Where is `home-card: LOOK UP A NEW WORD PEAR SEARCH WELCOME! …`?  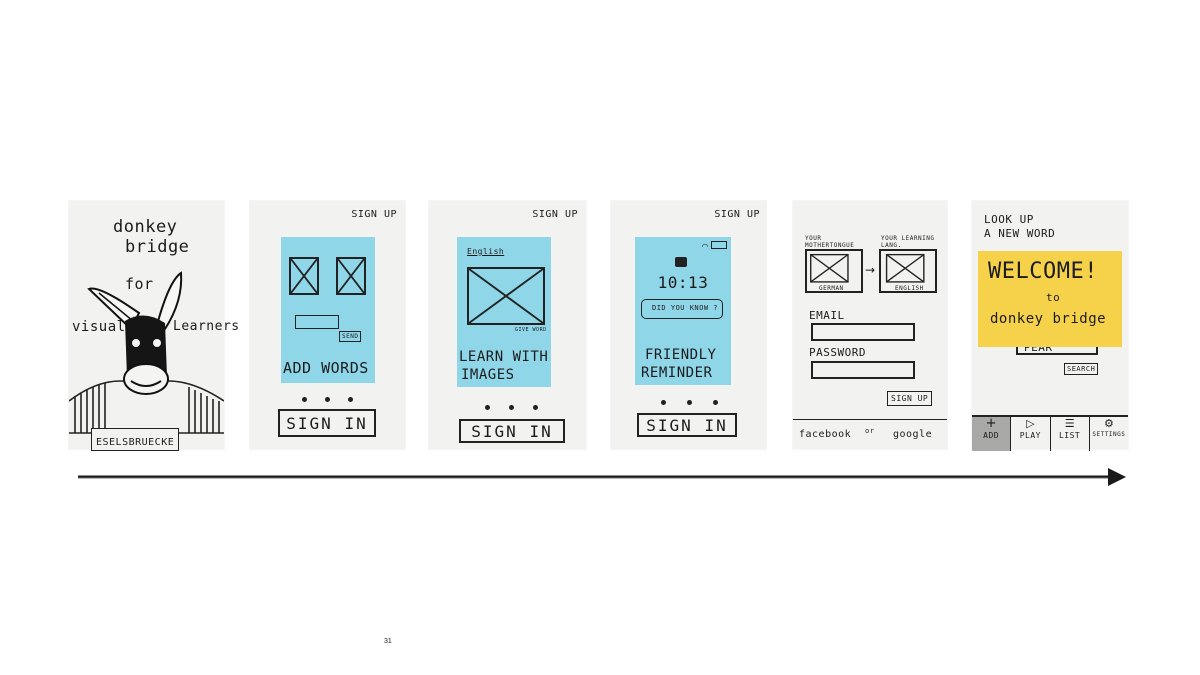
home-card: LOOK UP A NEW WORD PEAR SEARCH WELCOME! … is located at coordinates (1050, 326).